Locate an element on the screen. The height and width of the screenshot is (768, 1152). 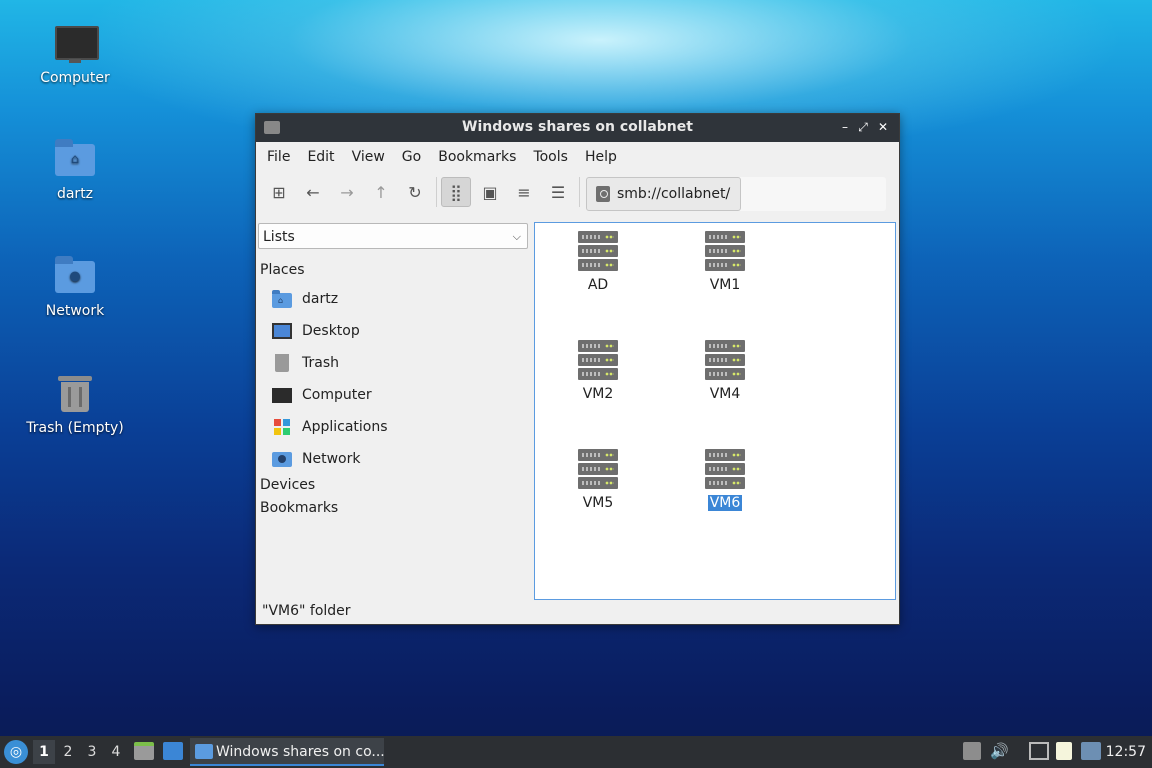
place-item-dartz: ⌂ dartz is located at coordinates (305, 299).